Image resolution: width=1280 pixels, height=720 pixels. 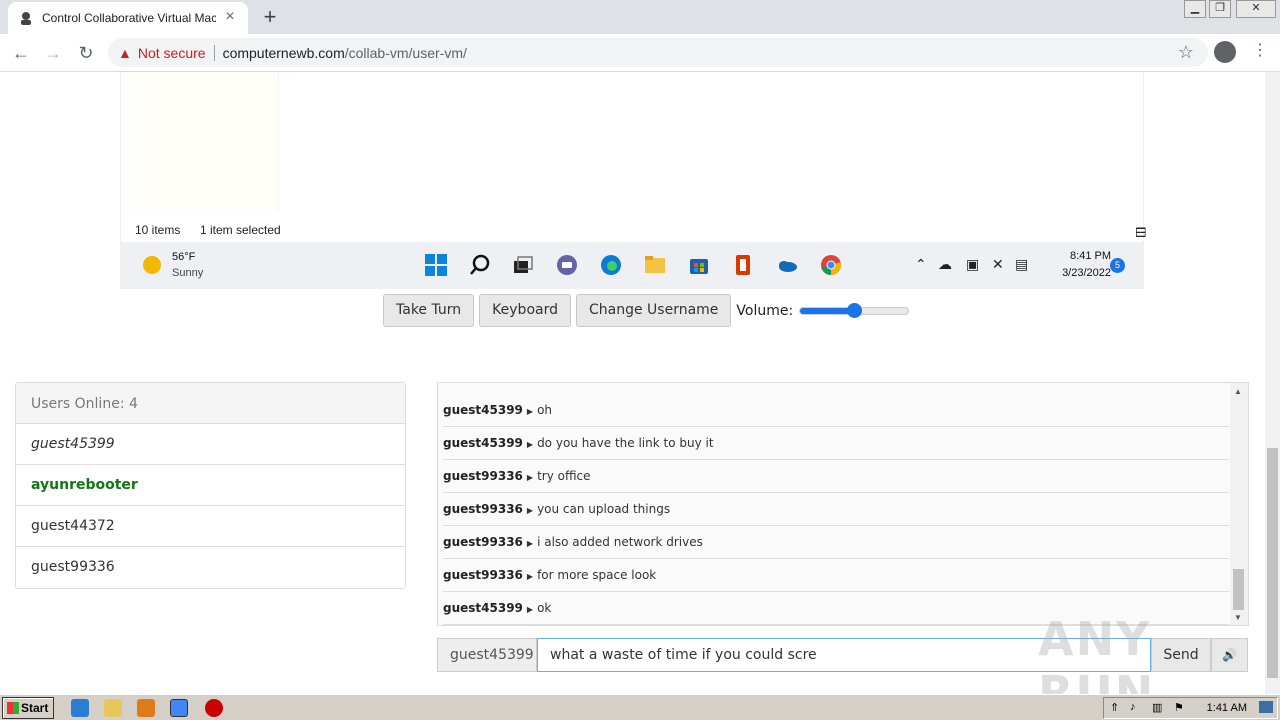 What do you see at coordinates (214, 52) in the screenshot?
I see `divider` at bounding box center [214, 52].